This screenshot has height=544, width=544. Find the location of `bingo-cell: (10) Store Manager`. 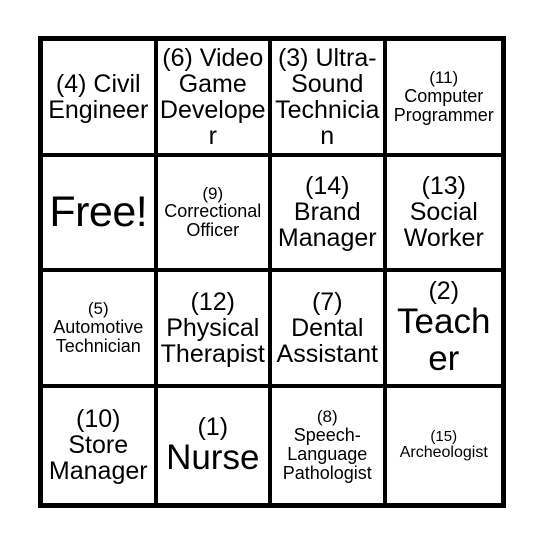

bingo-cell: (10) Store Manager is located at coordinates (100, 445).